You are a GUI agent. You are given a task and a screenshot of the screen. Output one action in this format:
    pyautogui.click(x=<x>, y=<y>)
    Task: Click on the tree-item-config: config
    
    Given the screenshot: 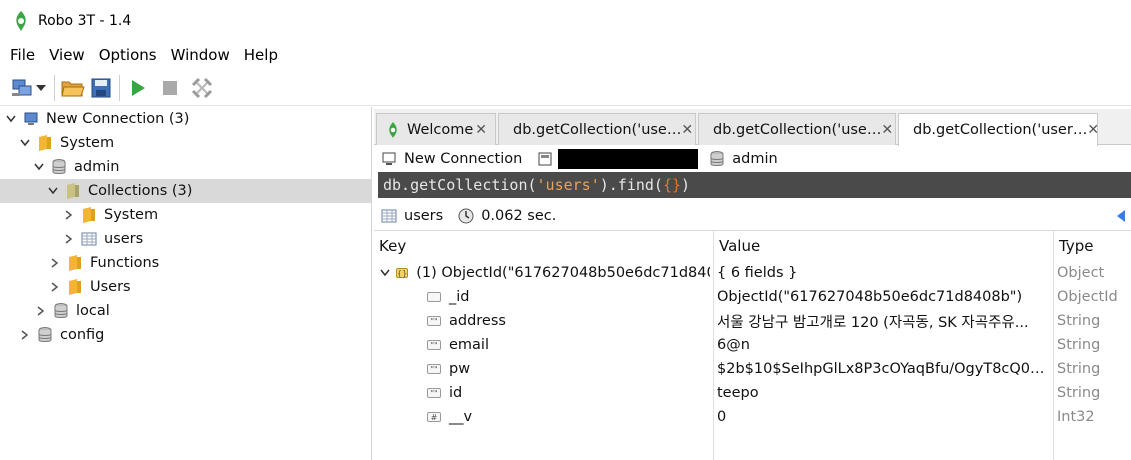 What is the action you would take?
    pyautogui.click(x=186, y=335)
    